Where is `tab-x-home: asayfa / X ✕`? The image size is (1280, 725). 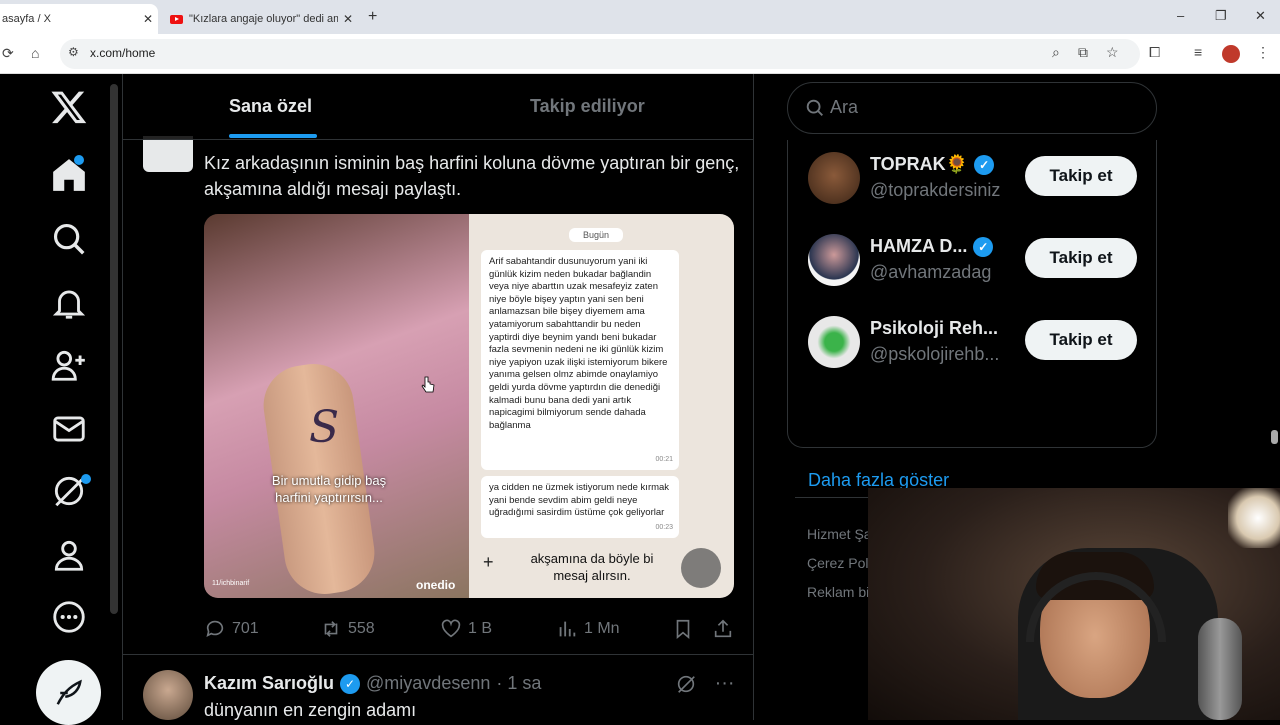 tab-x-home: asayfa / X ✕ is located at coordinates (79, 19).